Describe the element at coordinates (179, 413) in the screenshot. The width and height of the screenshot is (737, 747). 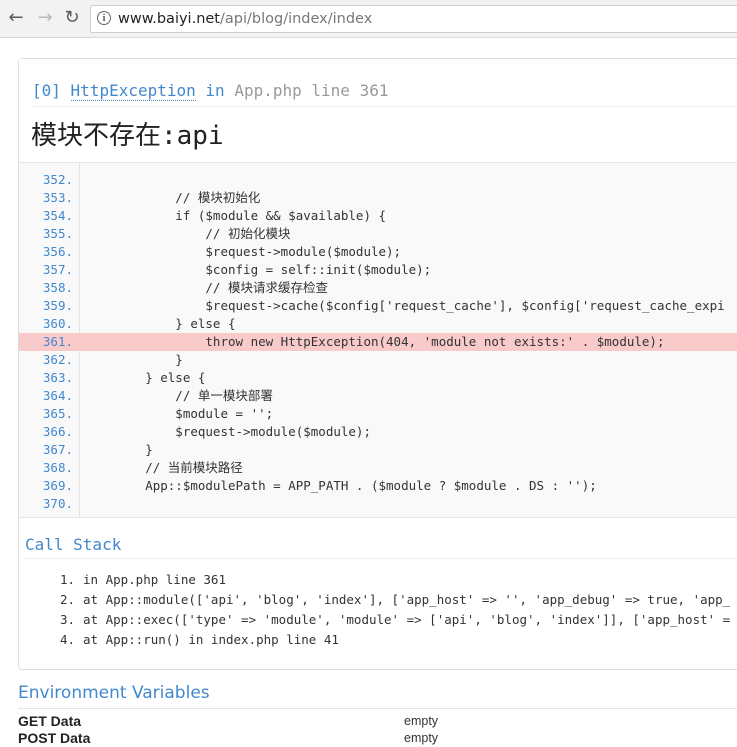
I see `line-code: $module = '';` at that location.